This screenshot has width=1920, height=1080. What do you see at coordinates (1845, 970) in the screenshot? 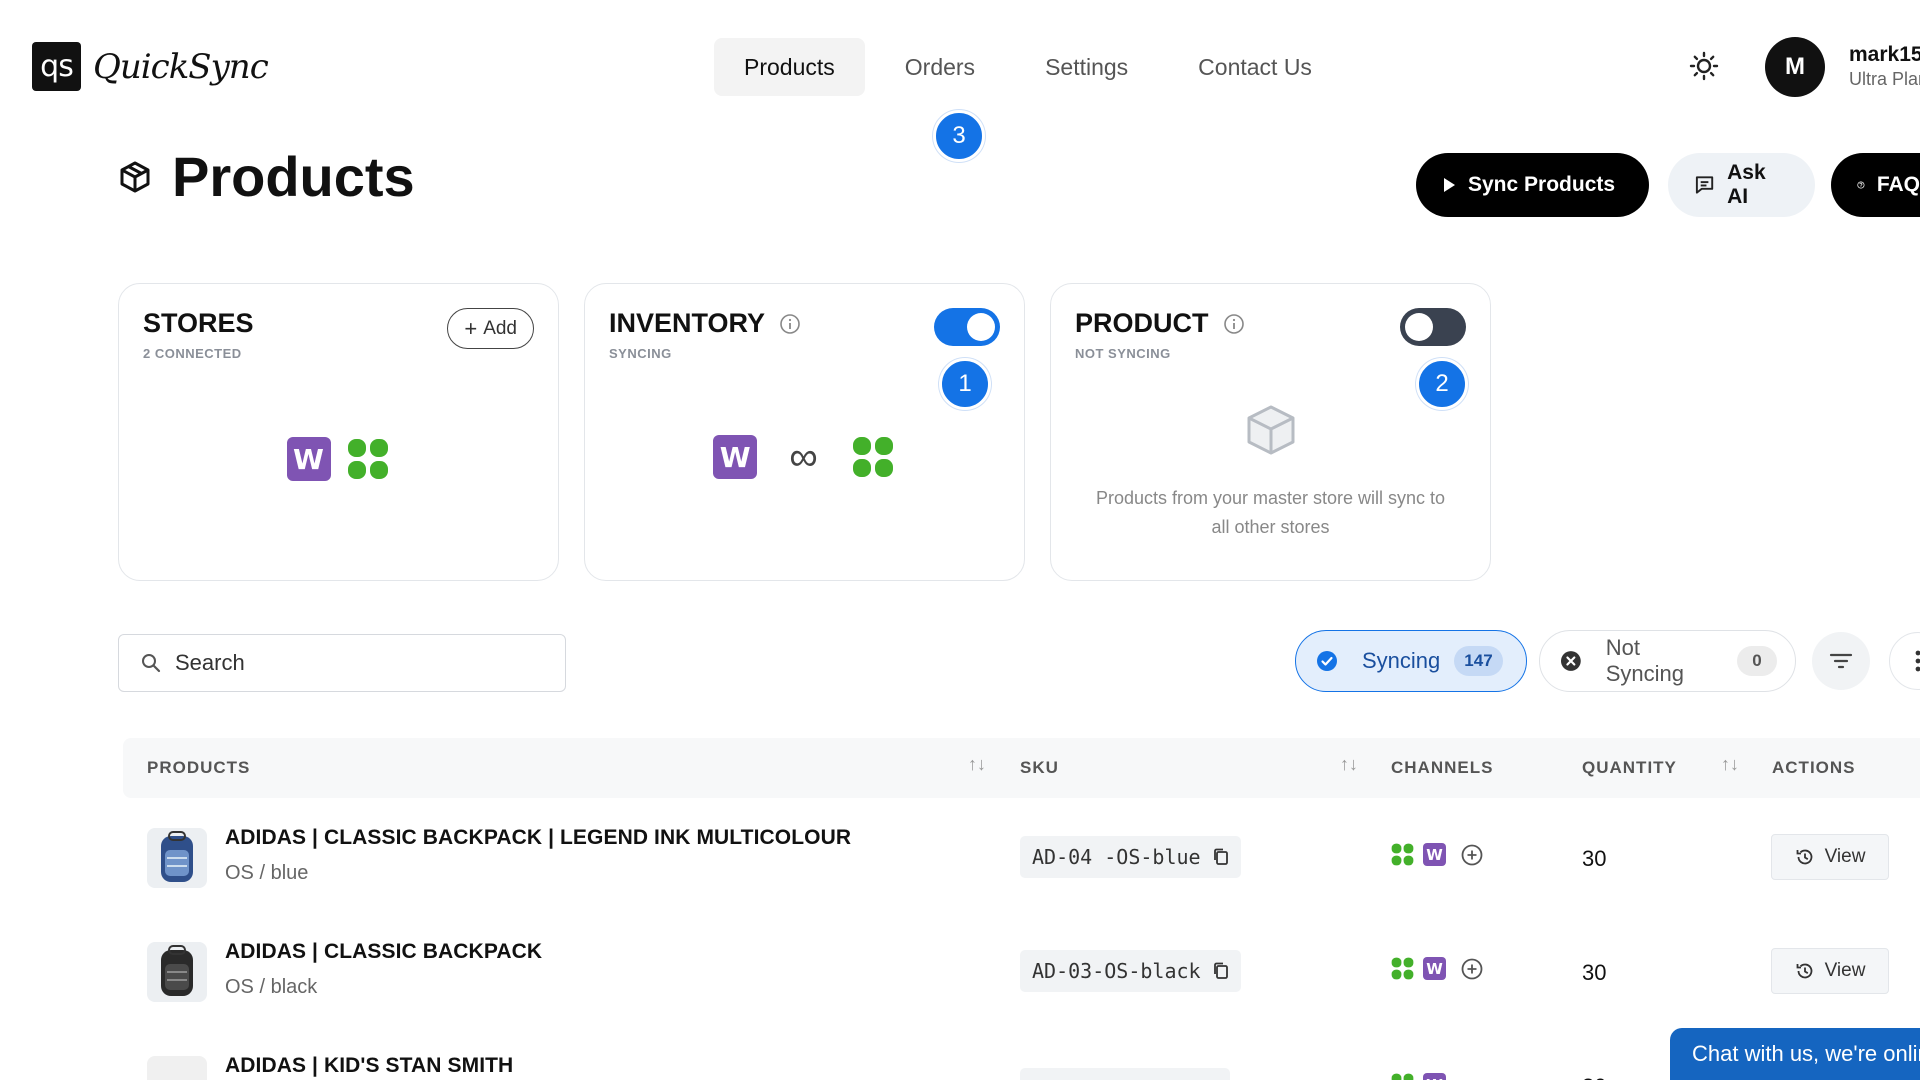
I see `view-label: View` at bounding box center [1845, 970].